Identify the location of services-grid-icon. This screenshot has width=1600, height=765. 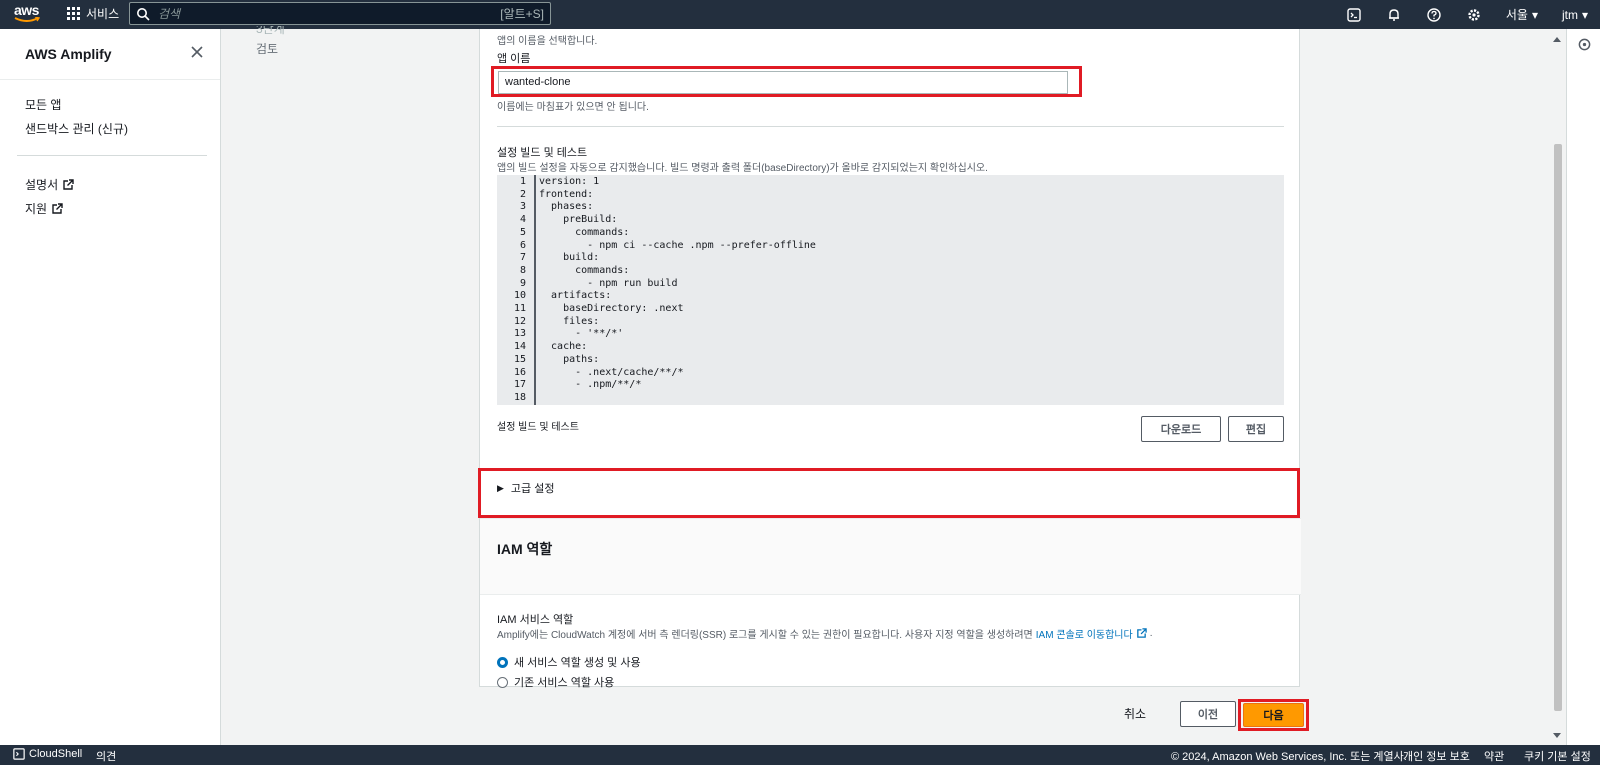
(73, 13).